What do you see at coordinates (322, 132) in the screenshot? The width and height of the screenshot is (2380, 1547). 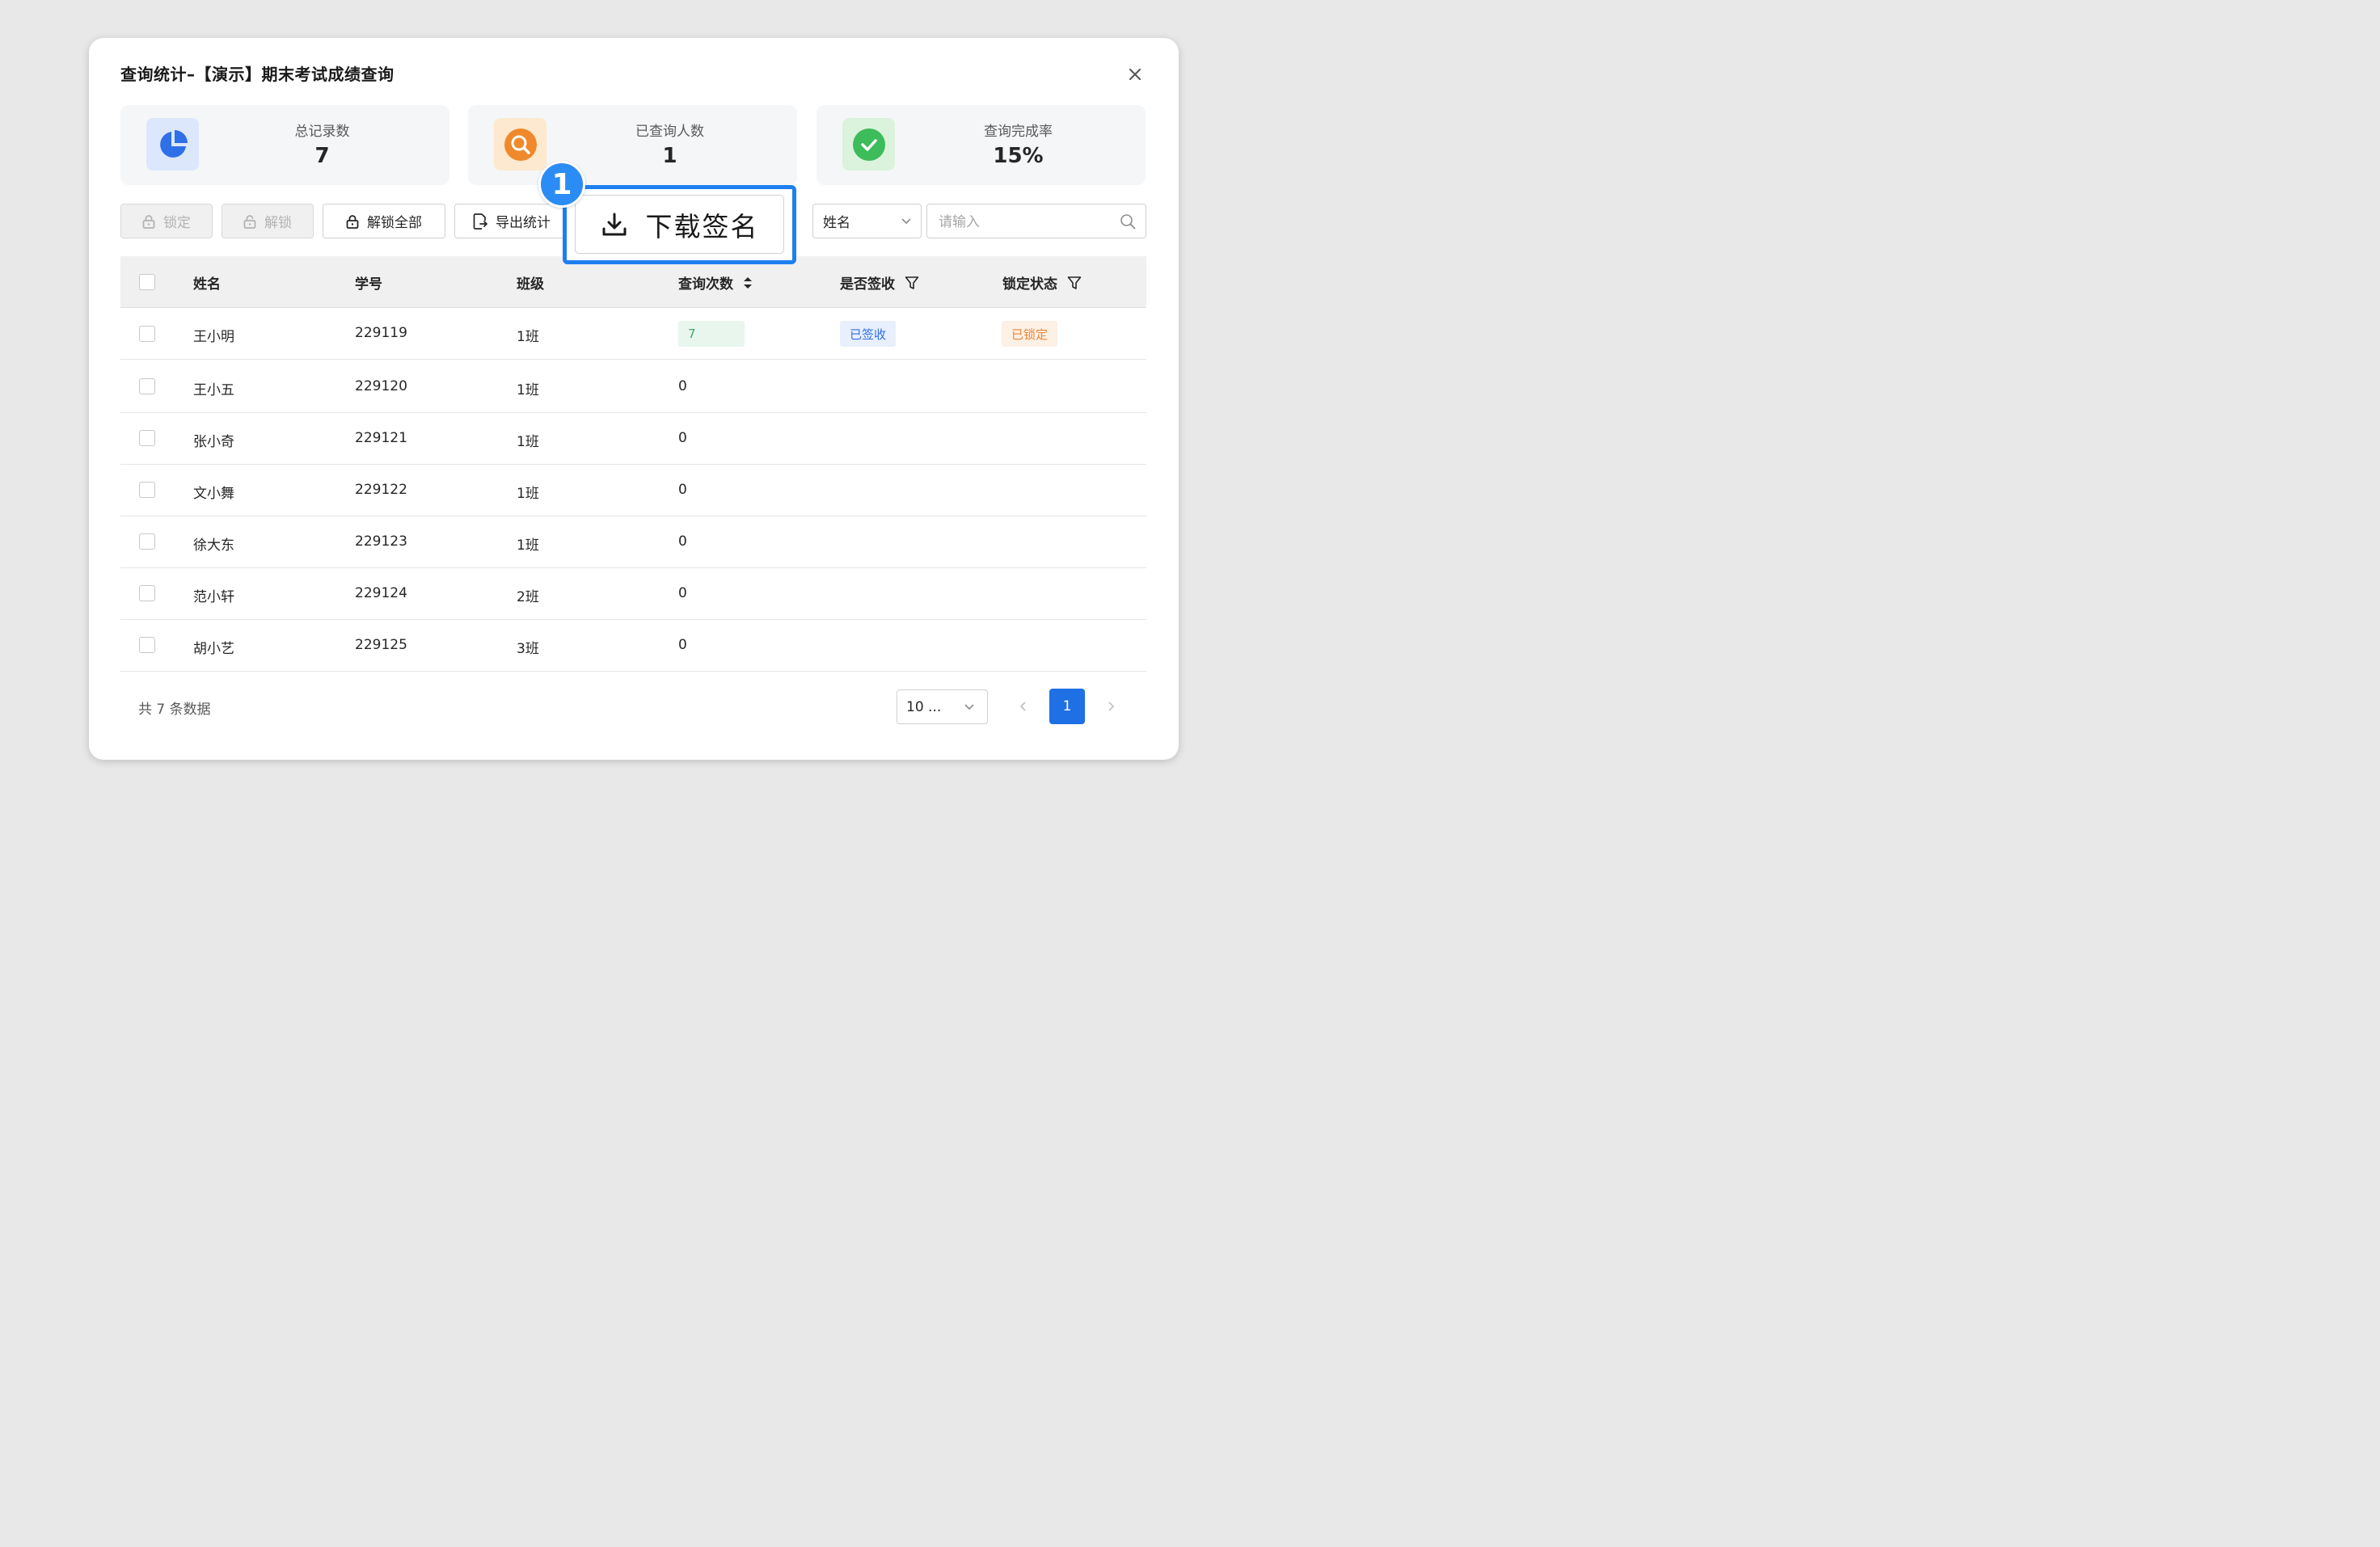 I see `stat-label: 总记录数` at bounding box center [322, 132].